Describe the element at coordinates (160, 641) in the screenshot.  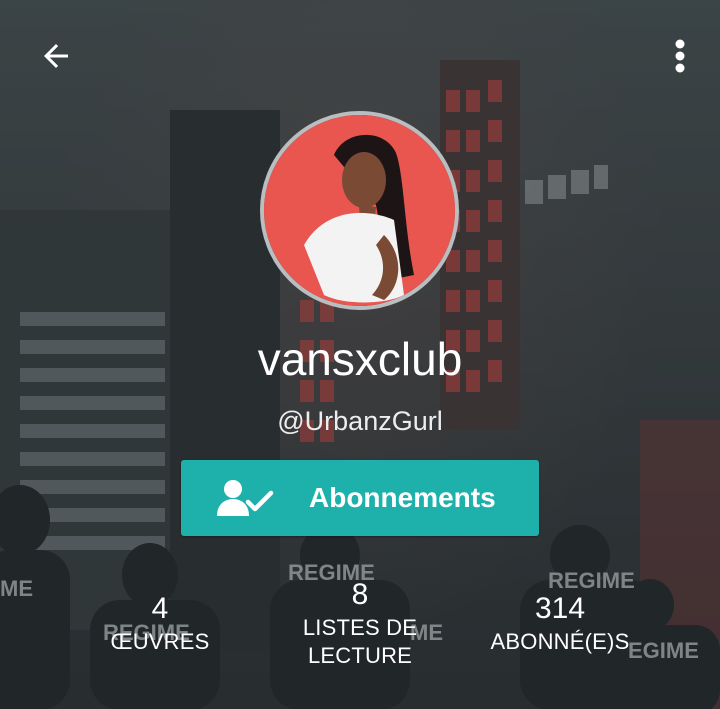
I see `stat-works-label: ŒUVRES` at that location.